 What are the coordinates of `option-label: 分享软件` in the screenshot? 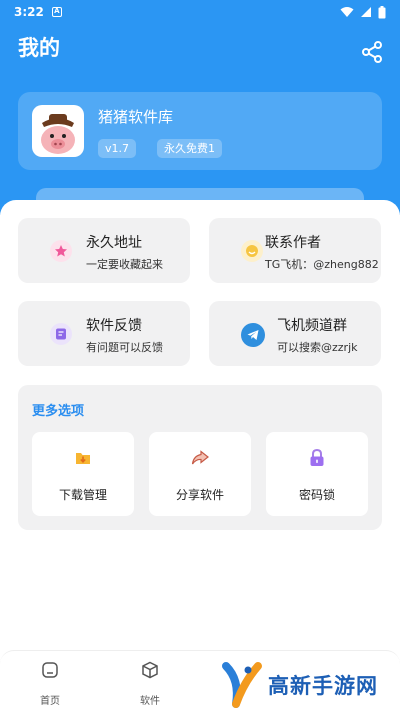 It's located at (199, 495).